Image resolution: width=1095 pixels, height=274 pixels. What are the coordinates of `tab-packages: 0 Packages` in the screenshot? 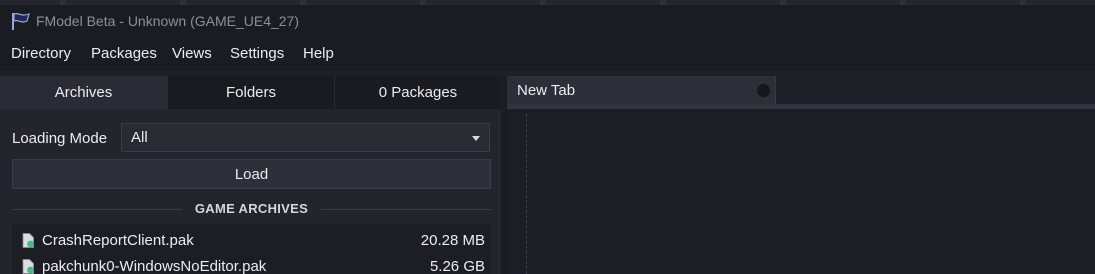 It's located at (418, 92).